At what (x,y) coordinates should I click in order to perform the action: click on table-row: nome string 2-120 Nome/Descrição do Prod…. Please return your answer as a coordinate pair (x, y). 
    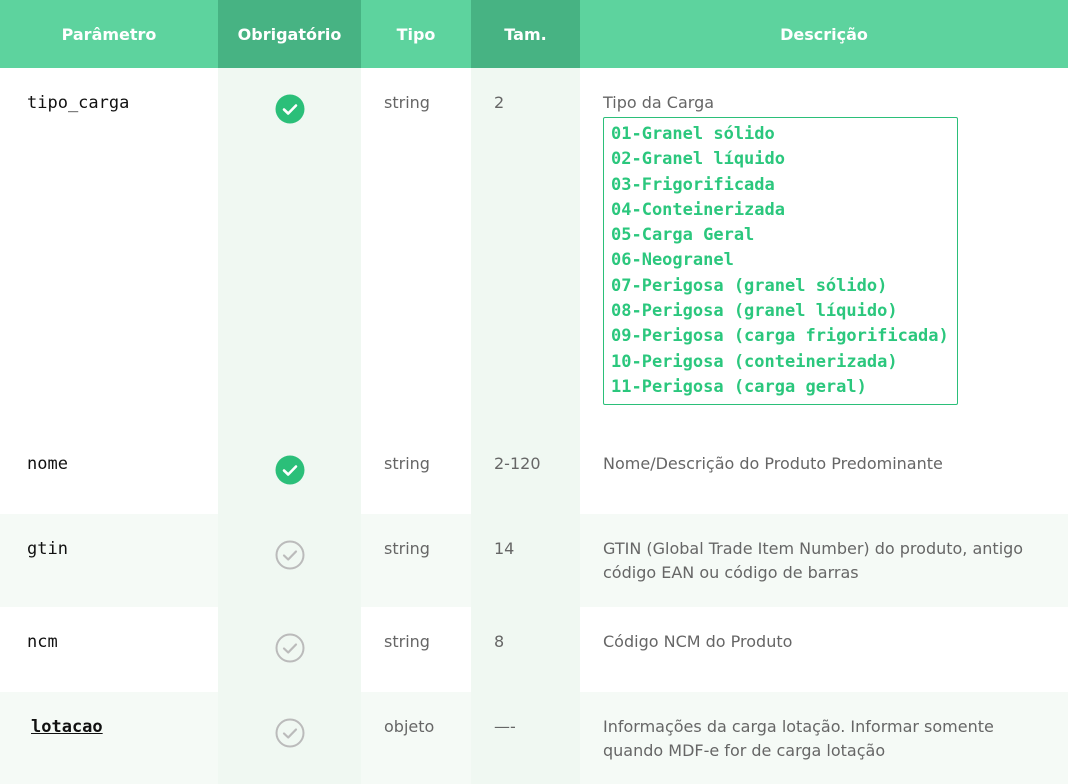
    Looking at the image, I should click on (534, 471).